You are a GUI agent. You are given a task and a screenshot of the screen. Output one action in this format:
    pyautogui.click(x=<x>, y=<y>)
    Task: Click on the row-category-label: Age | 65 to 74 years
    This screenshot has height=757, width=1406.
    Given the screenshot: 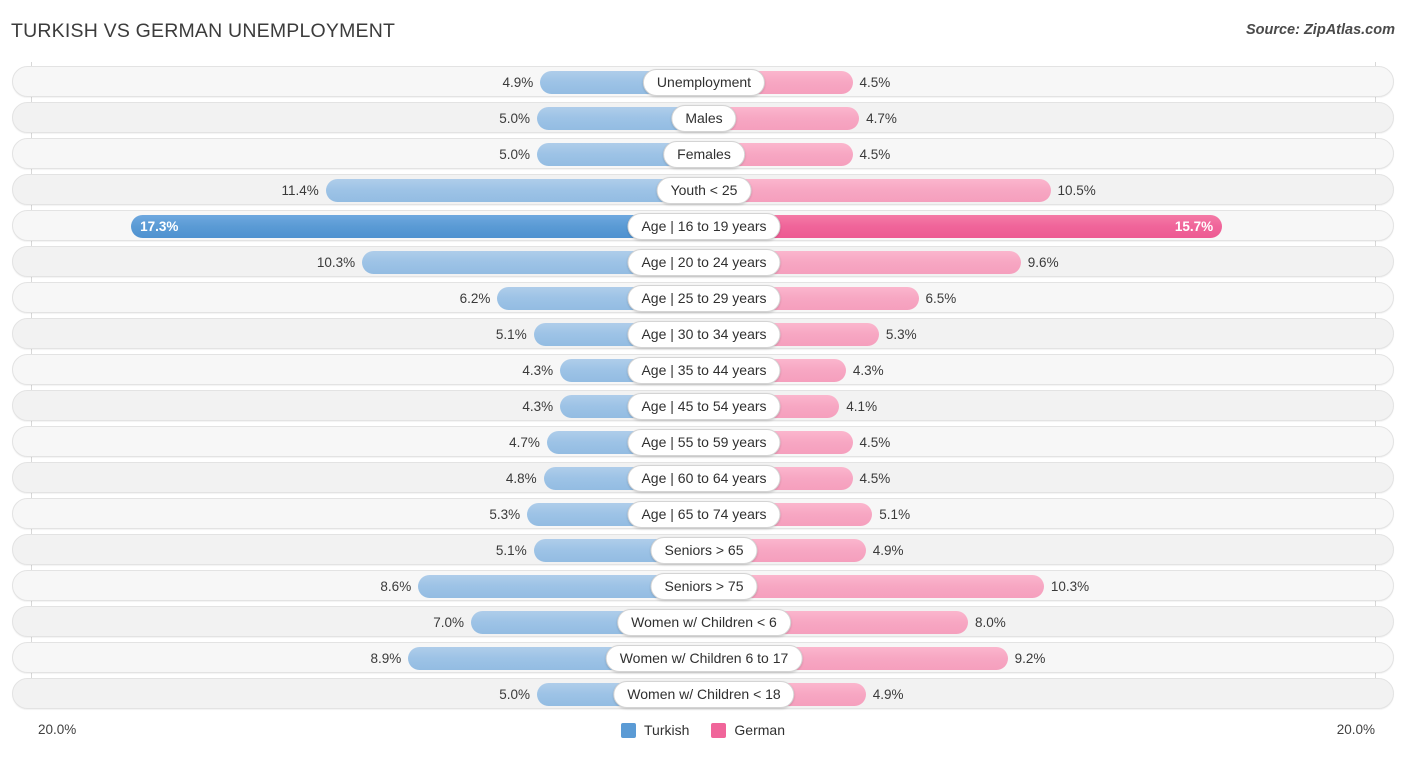 What is the action you would take?
    pyautogui.click(x=704, y=514)
    